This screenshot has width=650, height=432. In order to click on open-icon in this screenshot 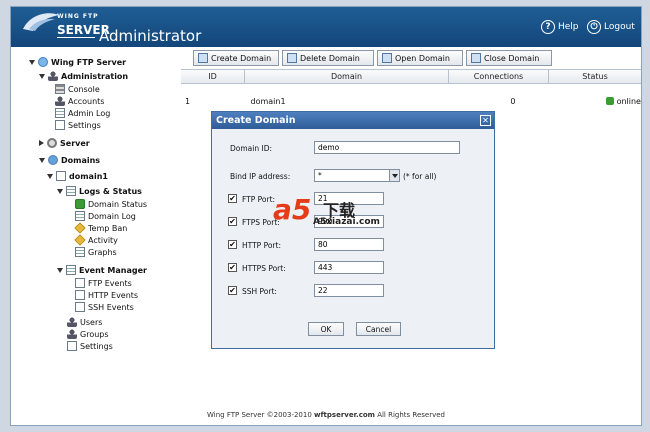, I will do `click(387, 58)`.